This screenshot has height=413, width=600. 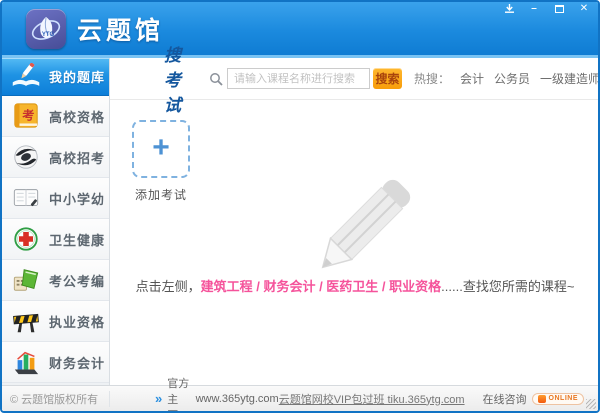 I want to click on search-button: 搜索, so click(x=387, y=78).